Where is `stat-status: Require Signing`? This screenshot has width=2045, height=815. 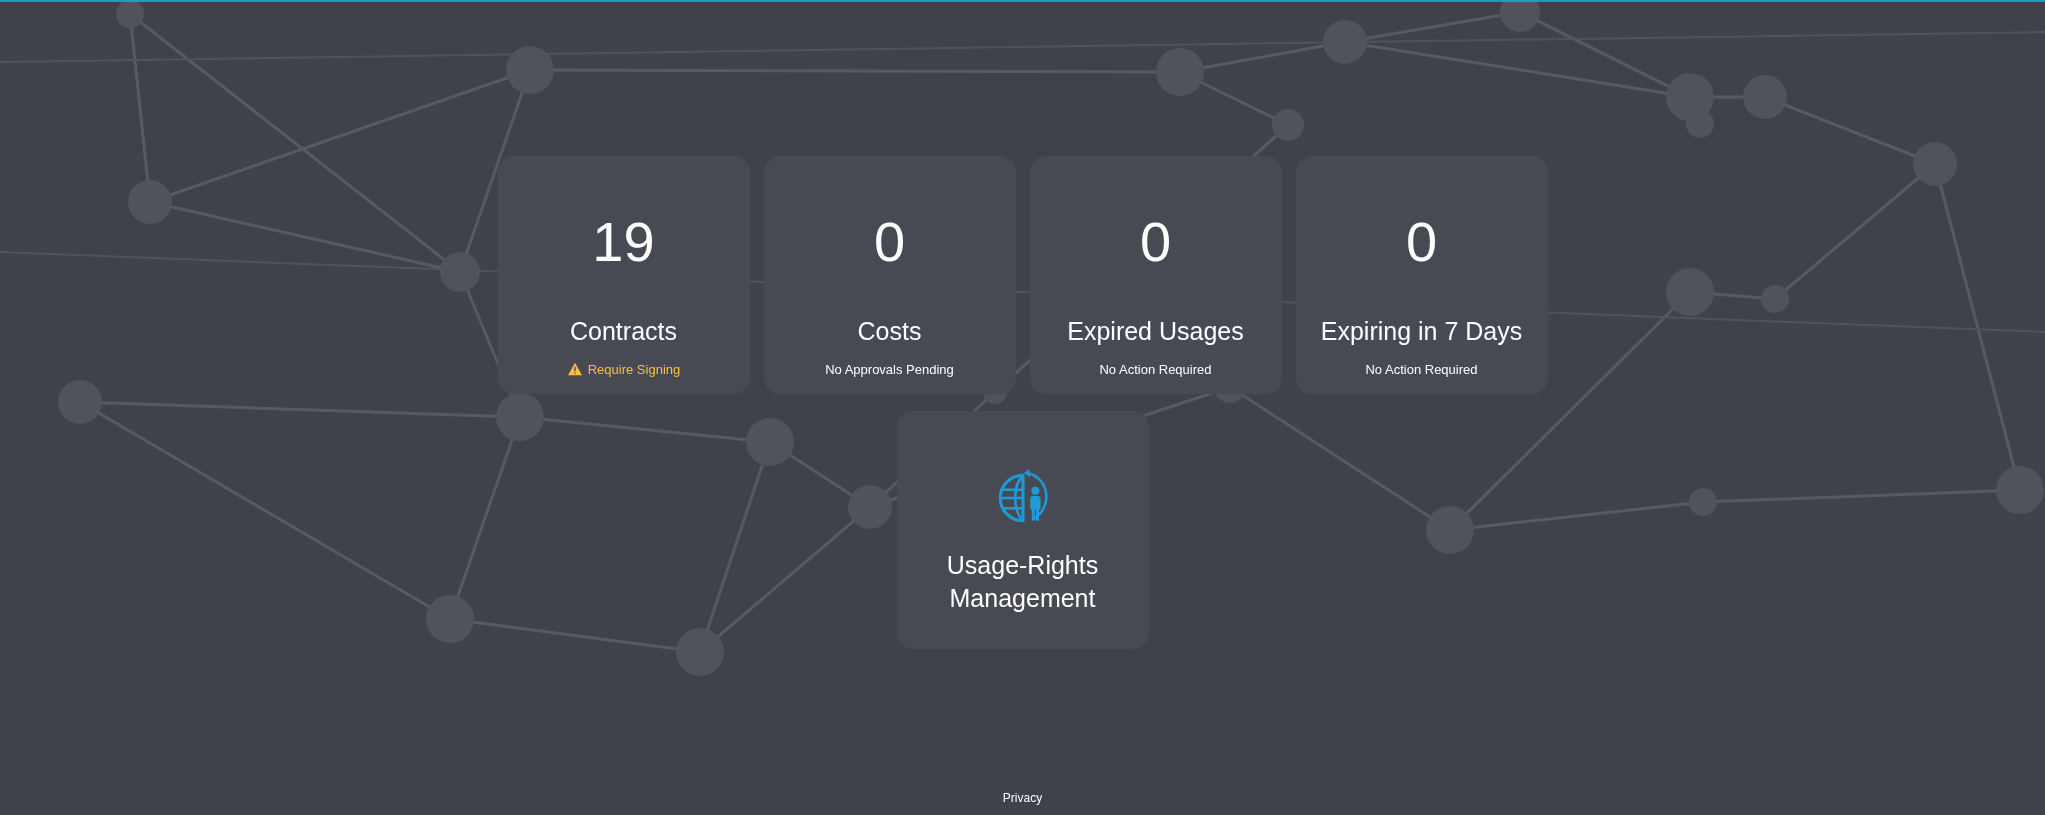 stat-status: Require Signing is located at coordinates (634, 369).